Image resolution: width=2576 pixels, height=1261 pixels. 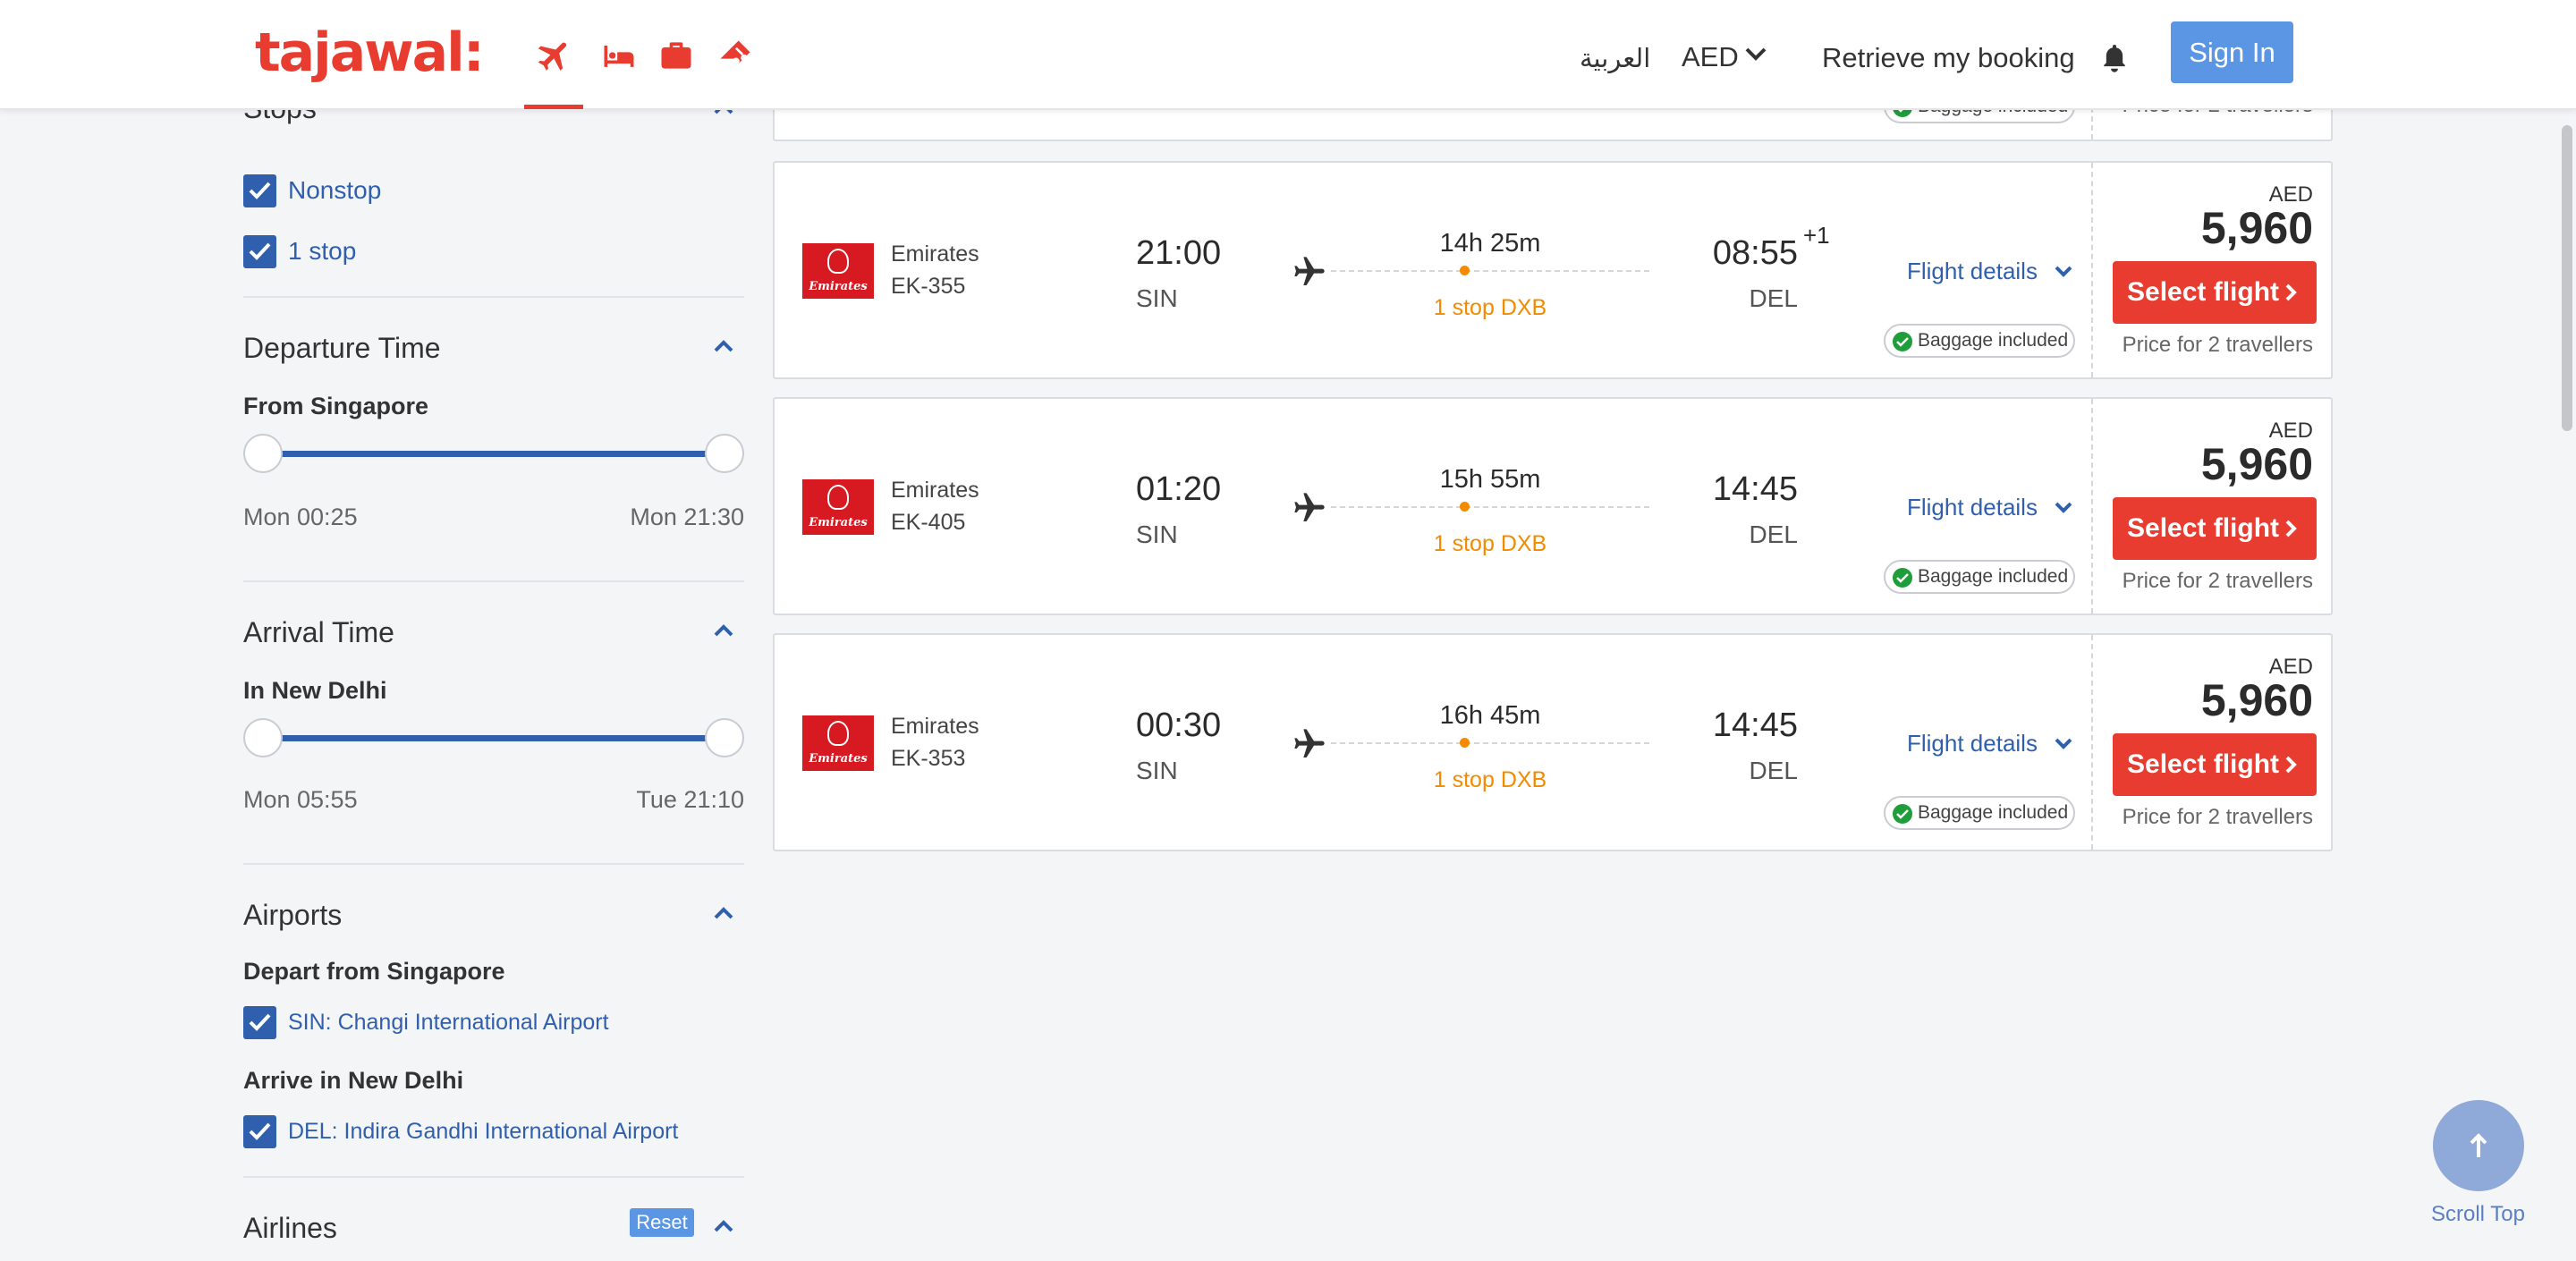 I want to click on flight-duration: 16h 45m, so click(x=1490, y=716).